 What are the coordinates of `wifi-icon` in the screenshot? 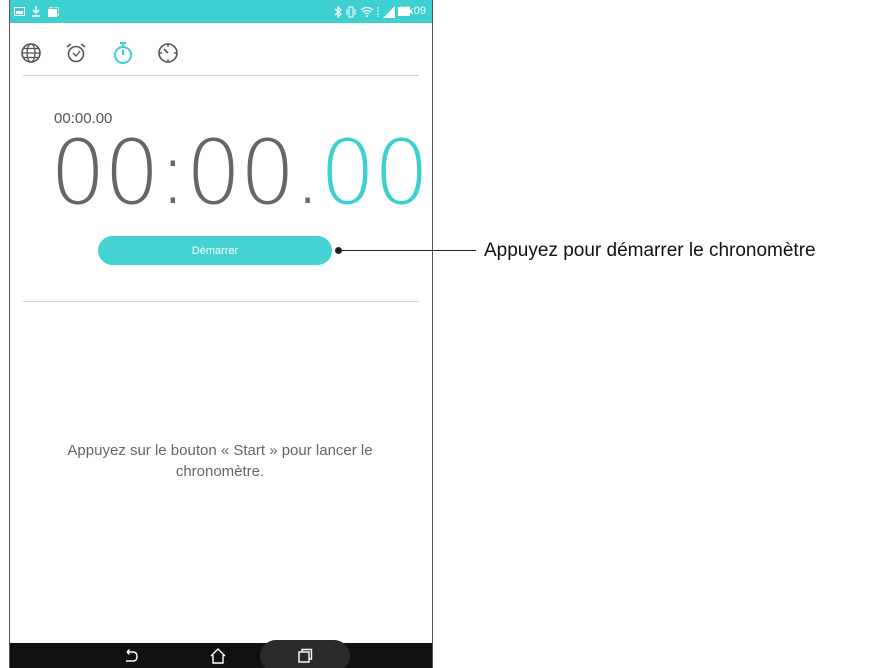 It's located at (367, 11).